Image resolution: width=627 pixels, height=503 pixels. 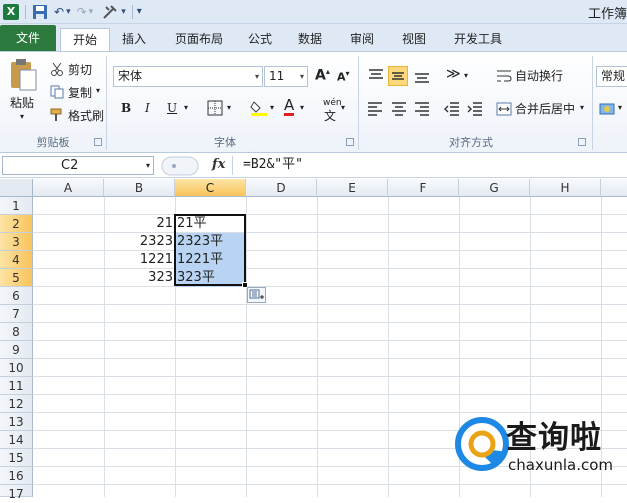 I want to click on font-name-combo: 宋体 ▾, so click(x=188, y=76).